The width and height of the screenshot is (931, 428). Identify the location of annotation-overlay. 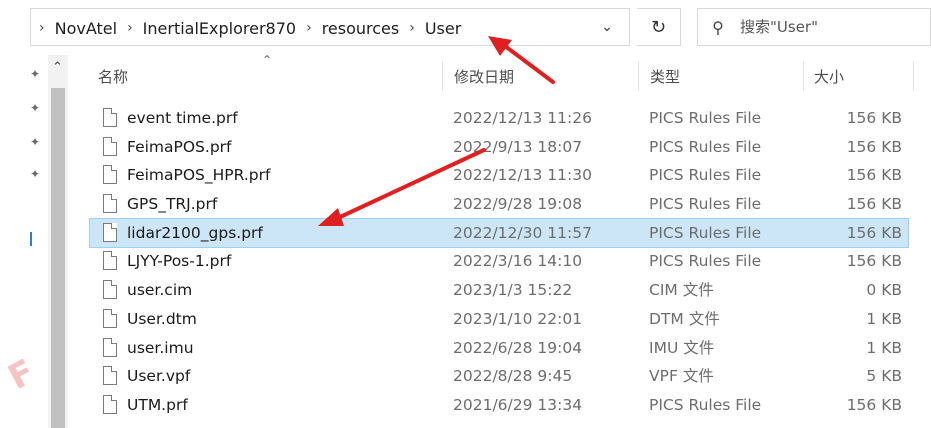
(436, 131).